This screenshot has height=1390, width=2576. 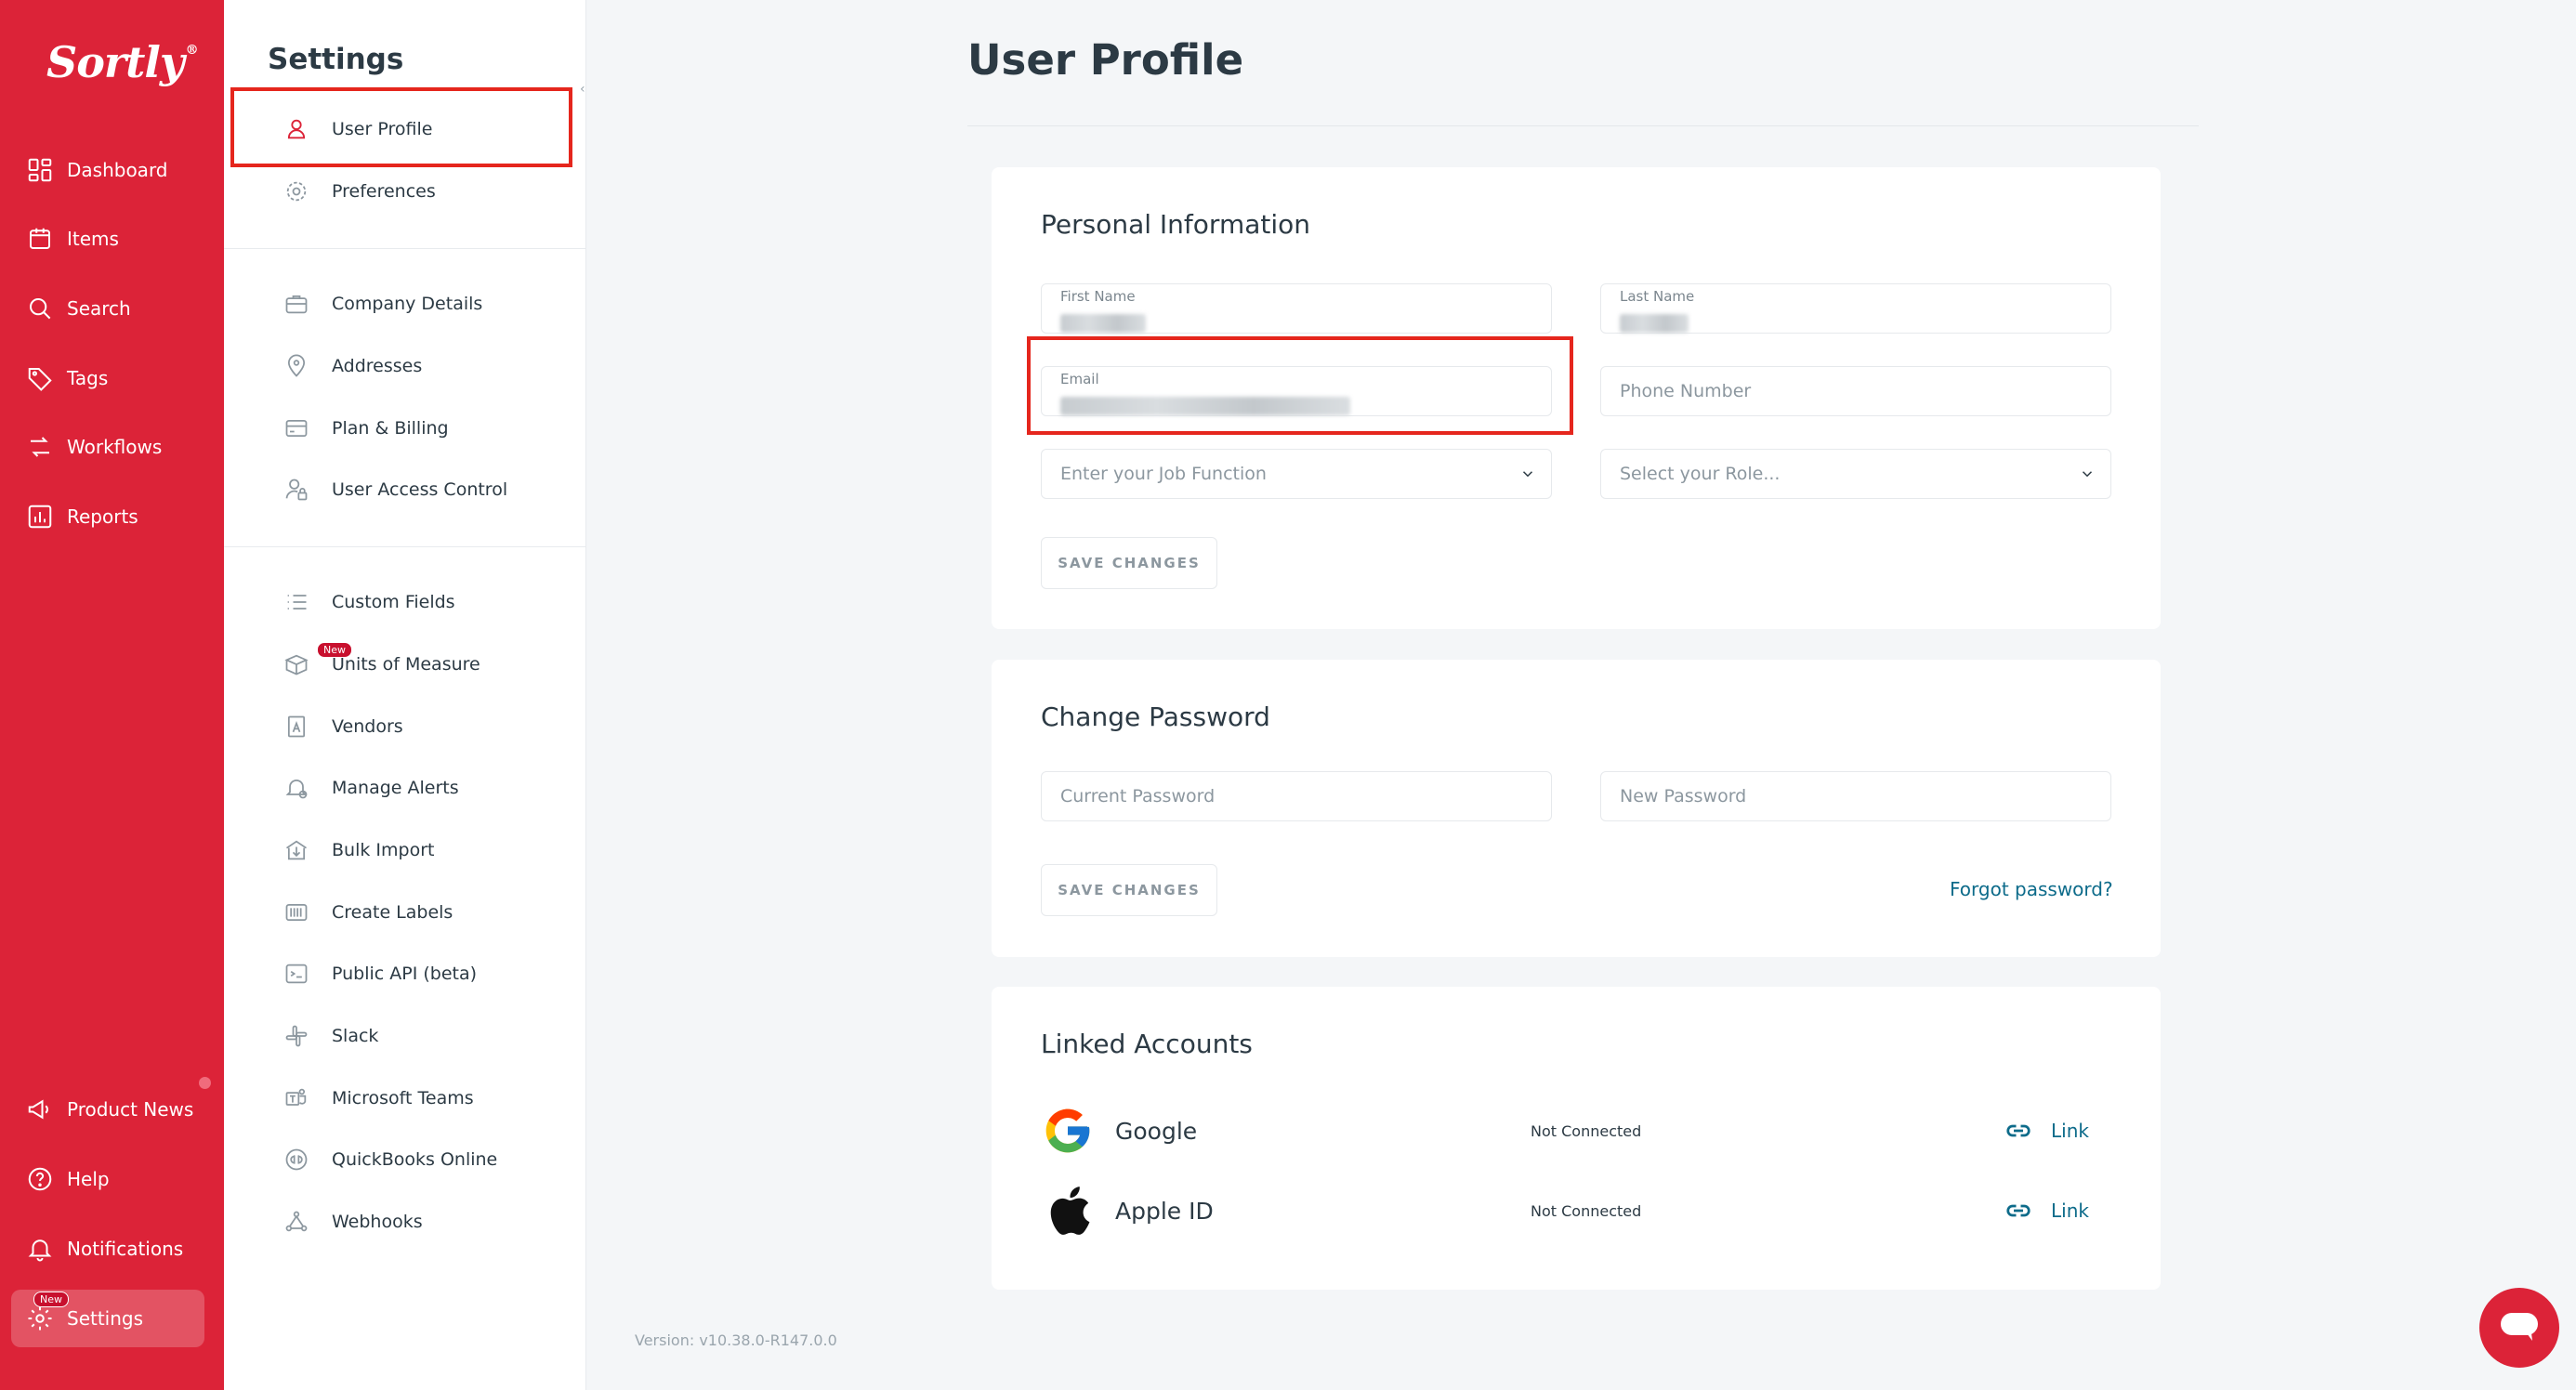 I want to click on chat-icon, so click(x=2519, y=1327).